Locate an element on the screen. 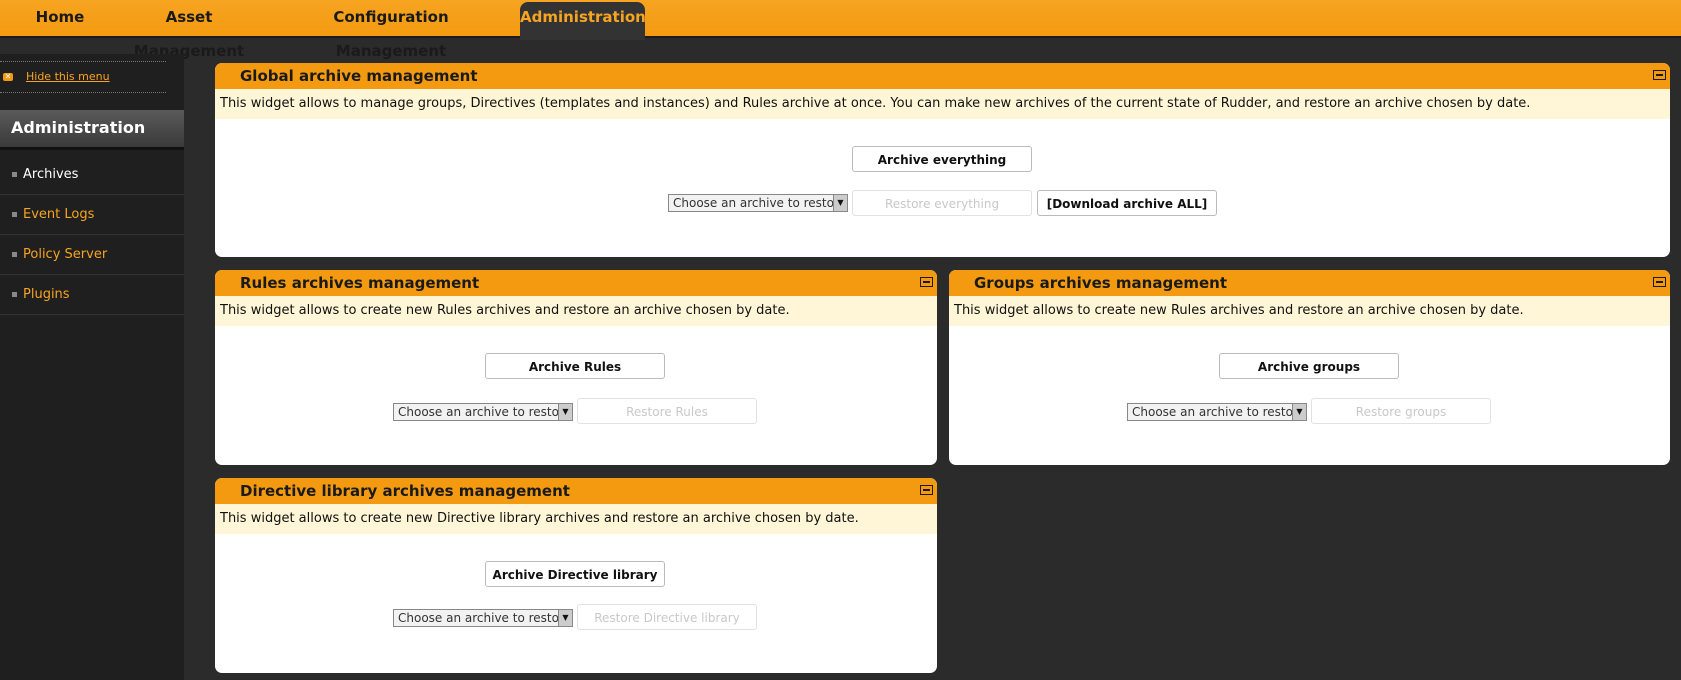  panel-title: Rules archives management is located at coordinates (576, 283).